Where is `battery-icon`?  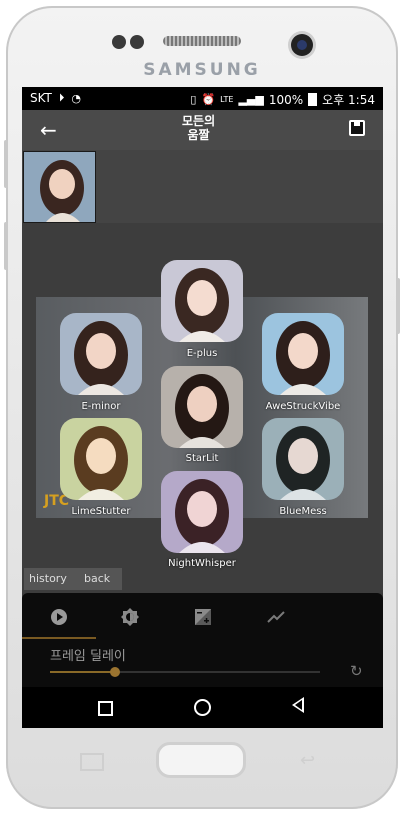
battery-icon is located at coordinates (313, 99).